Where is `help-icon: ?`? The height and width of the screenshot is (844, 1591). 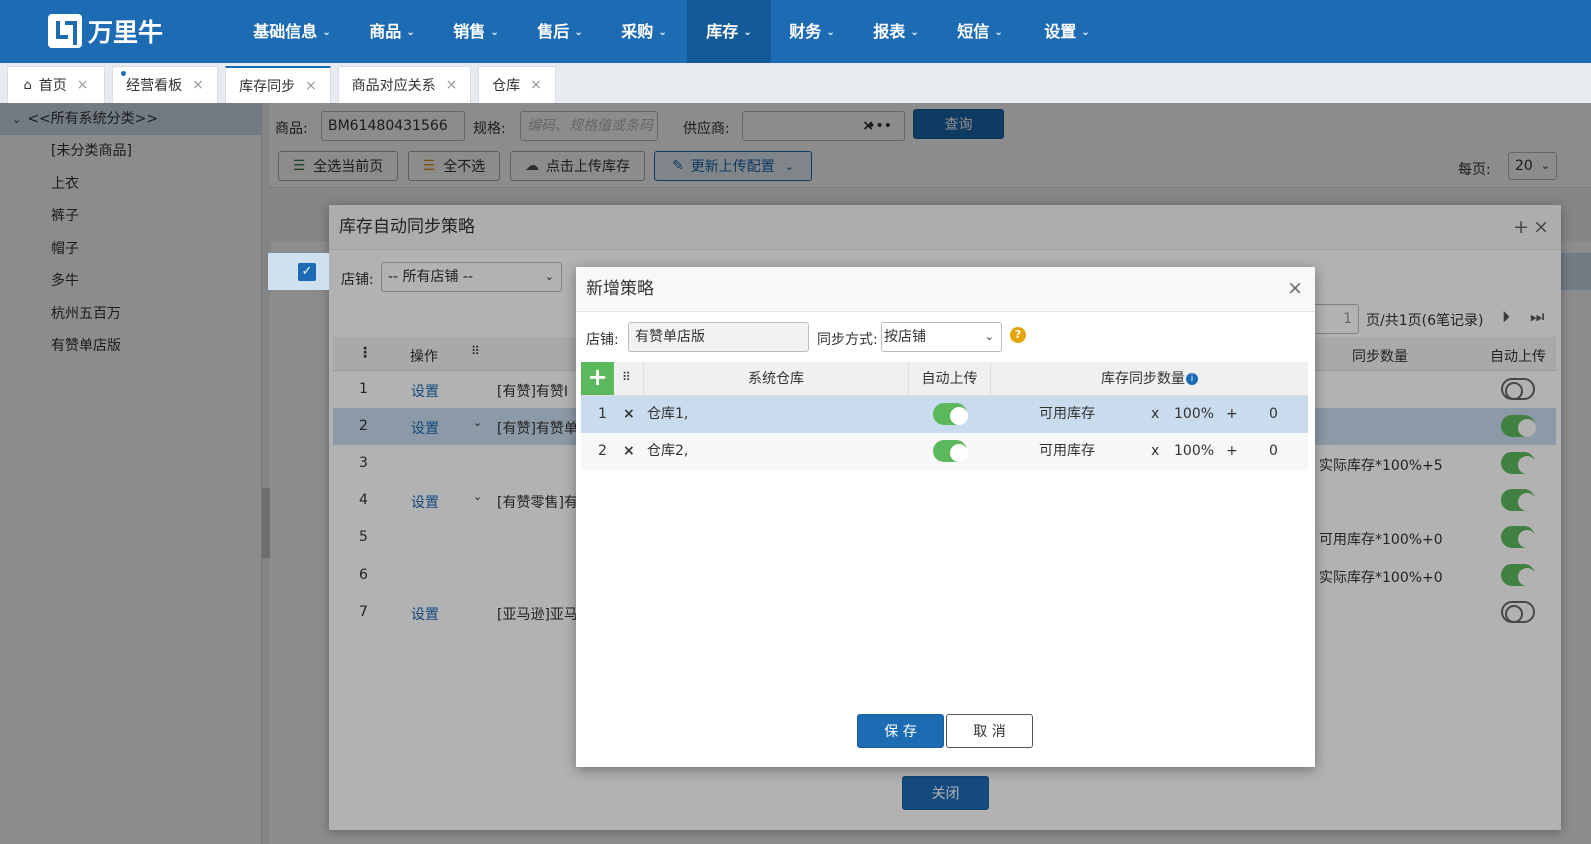
help-icon: ? is located at coordinates (1018, 335).